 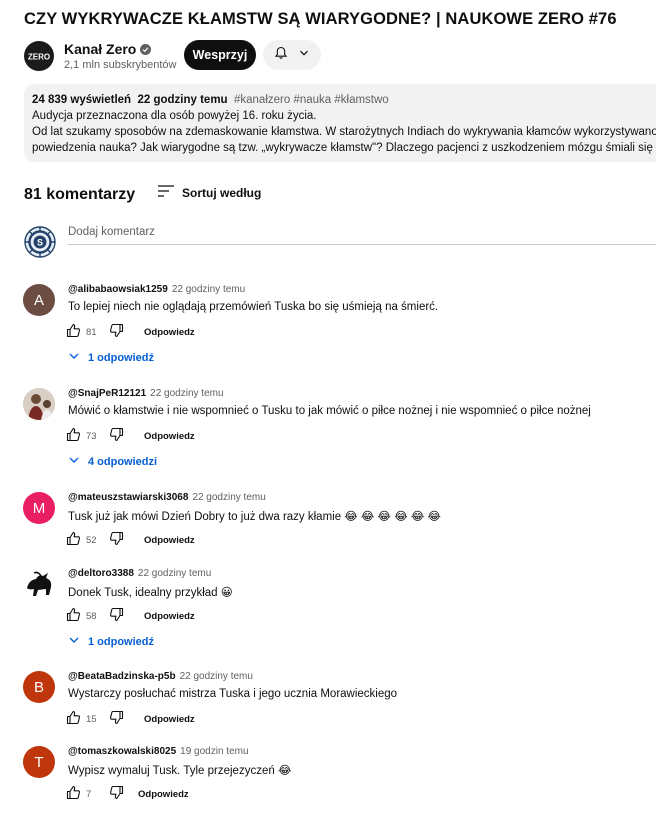 I want to click on upload-age: 22 godziny temu, so click(x=182, y=100).